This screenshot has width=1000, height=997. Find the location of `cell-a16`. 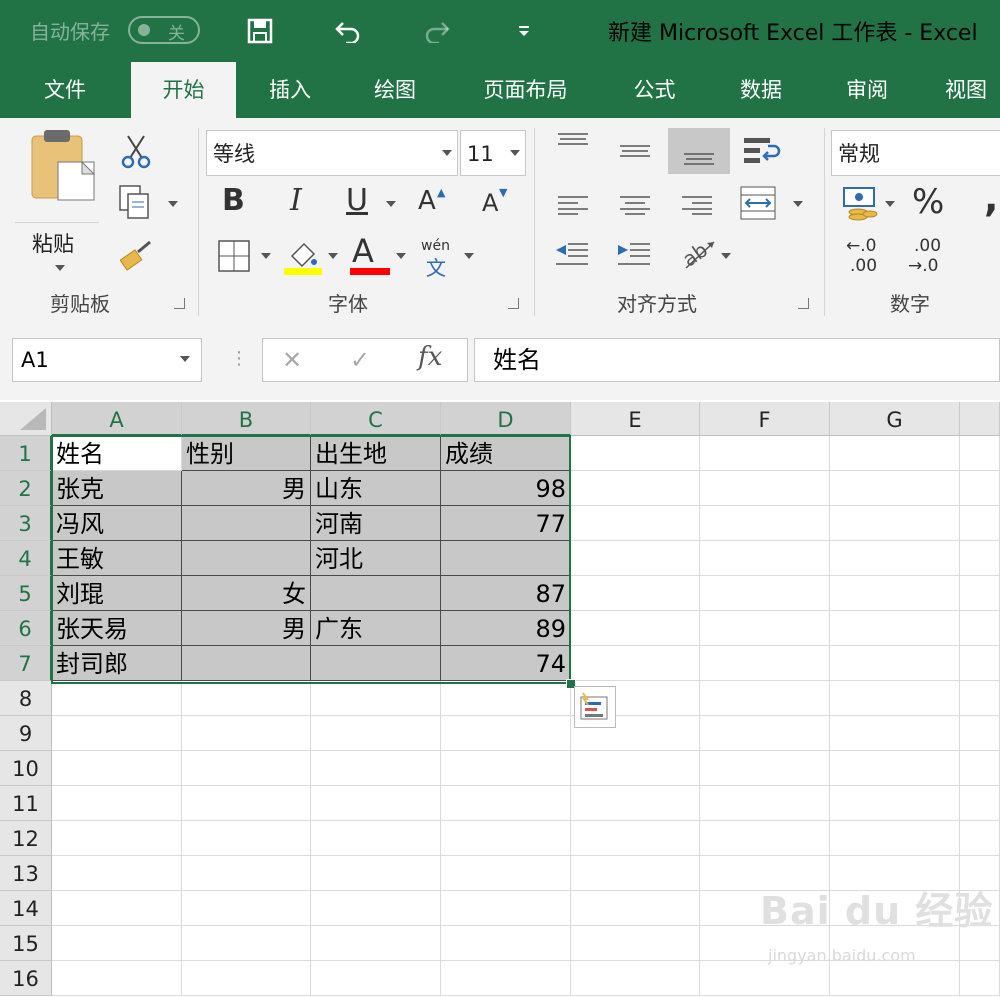

cell-a16 is located at coordinates (117, 978).